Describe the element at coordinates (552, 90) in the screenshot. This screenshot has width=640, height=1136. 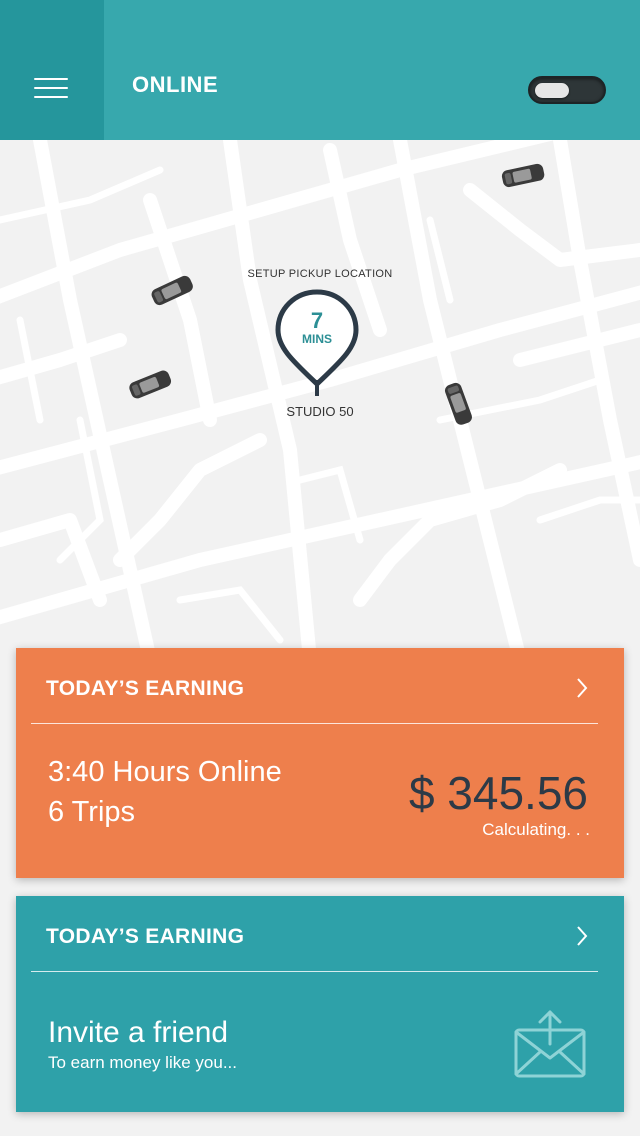
I see `toggle-knob` at that location.